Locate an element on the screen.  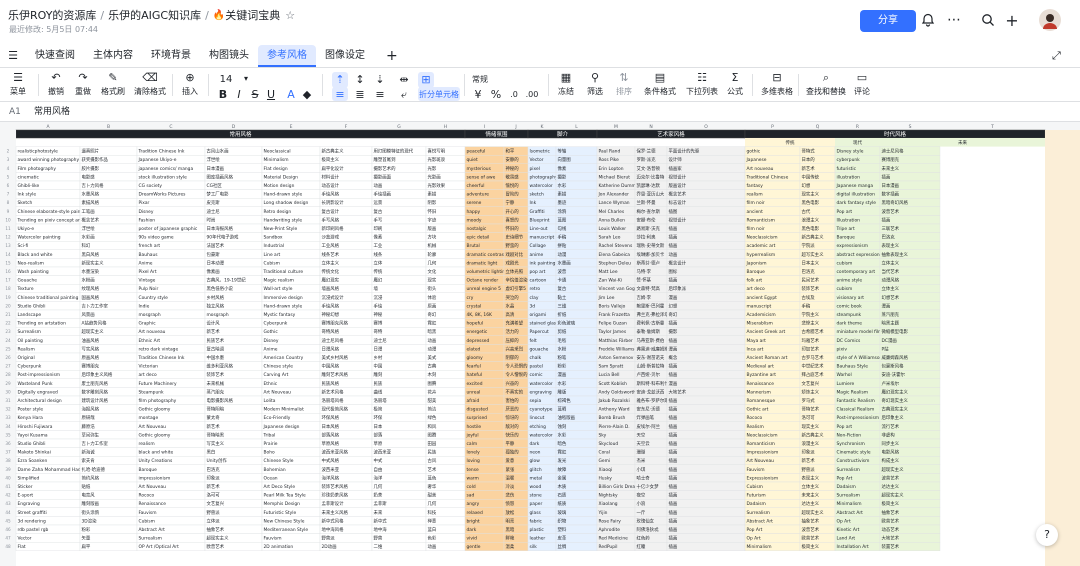
row-number: 13 is located at coordinates (8, 245).